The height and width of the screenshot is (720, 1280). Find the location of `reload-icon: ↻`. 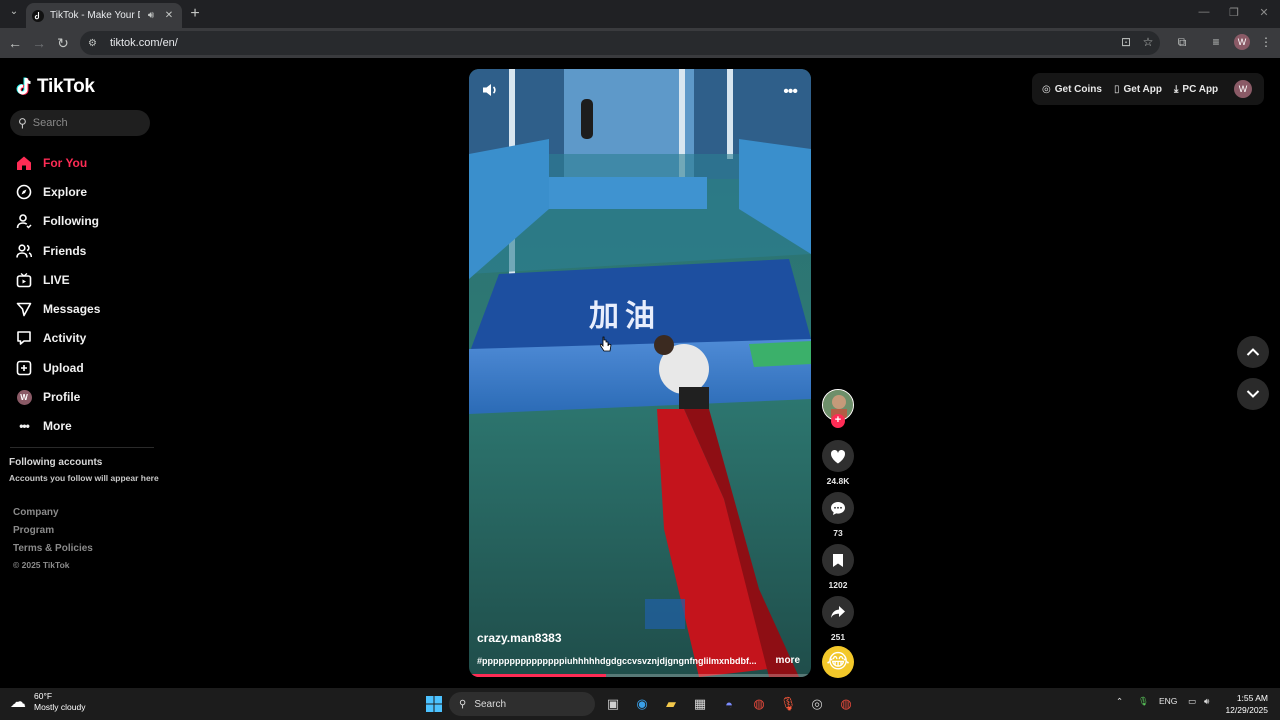

reload-icon: ↻ is located at coordinates (63, 43).